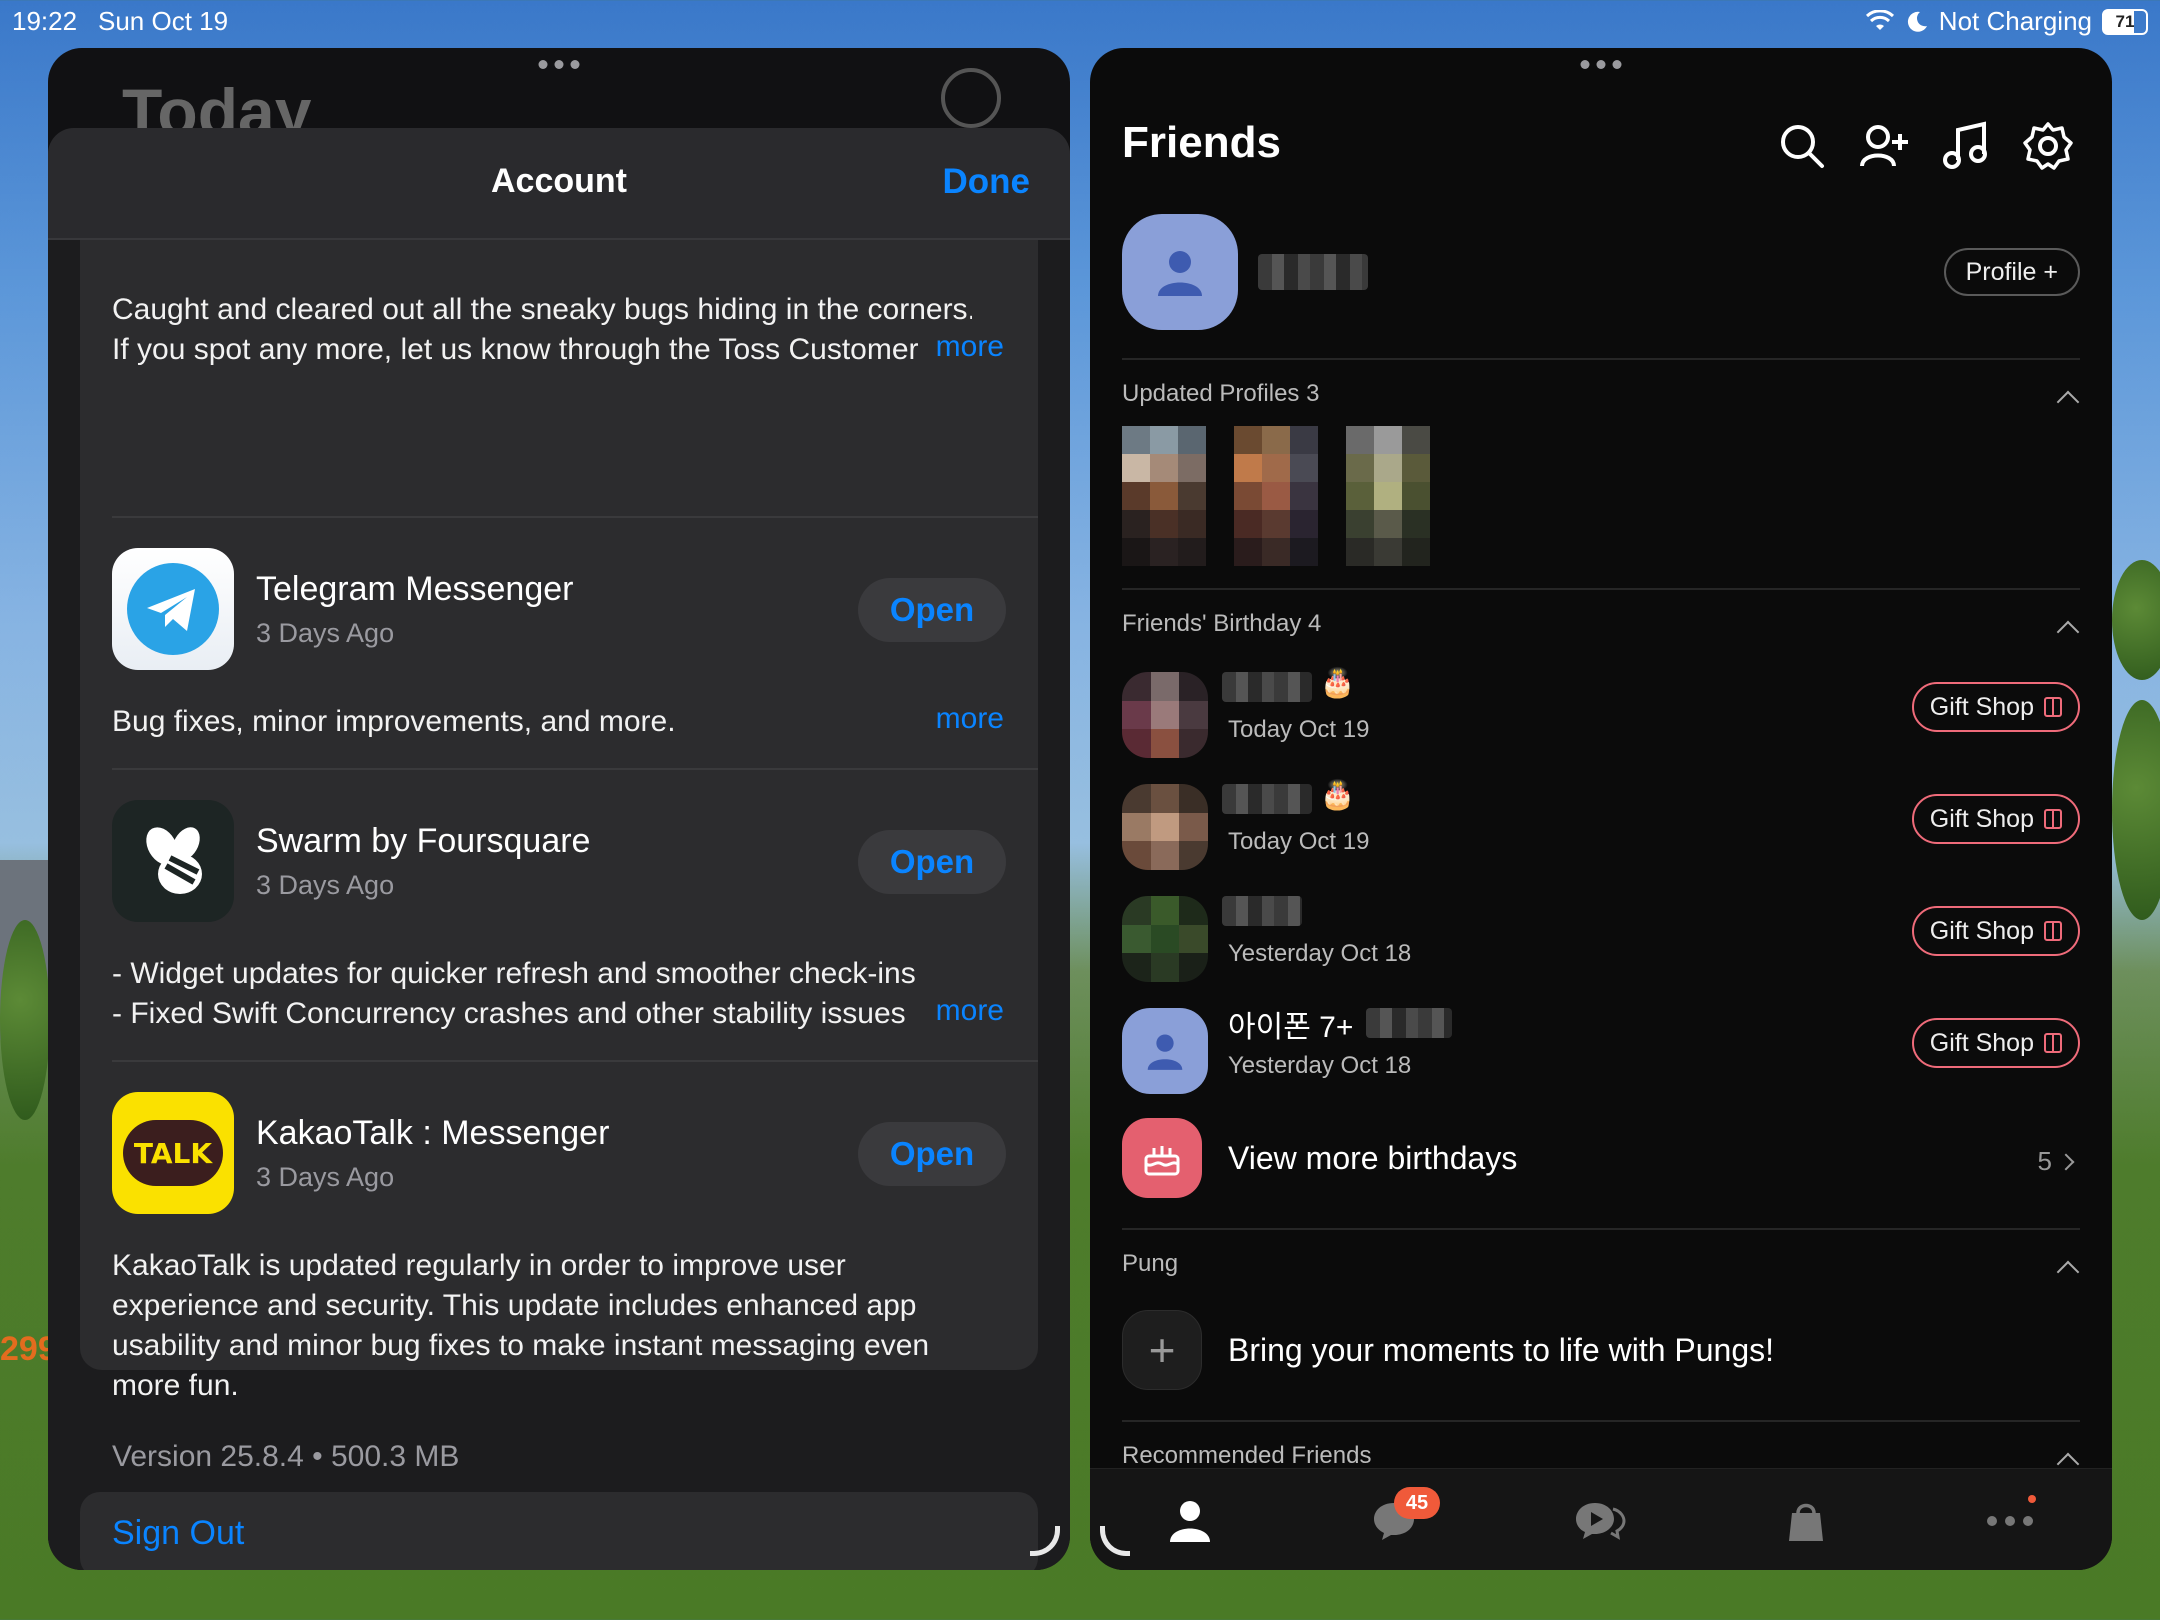 Image resolution: width=2160 pixels, height=1620 pixels. What do you see at coordinates (1313, 272) in the screenshot?
I see `my-profile-name` at bounding box center [1313, 272].